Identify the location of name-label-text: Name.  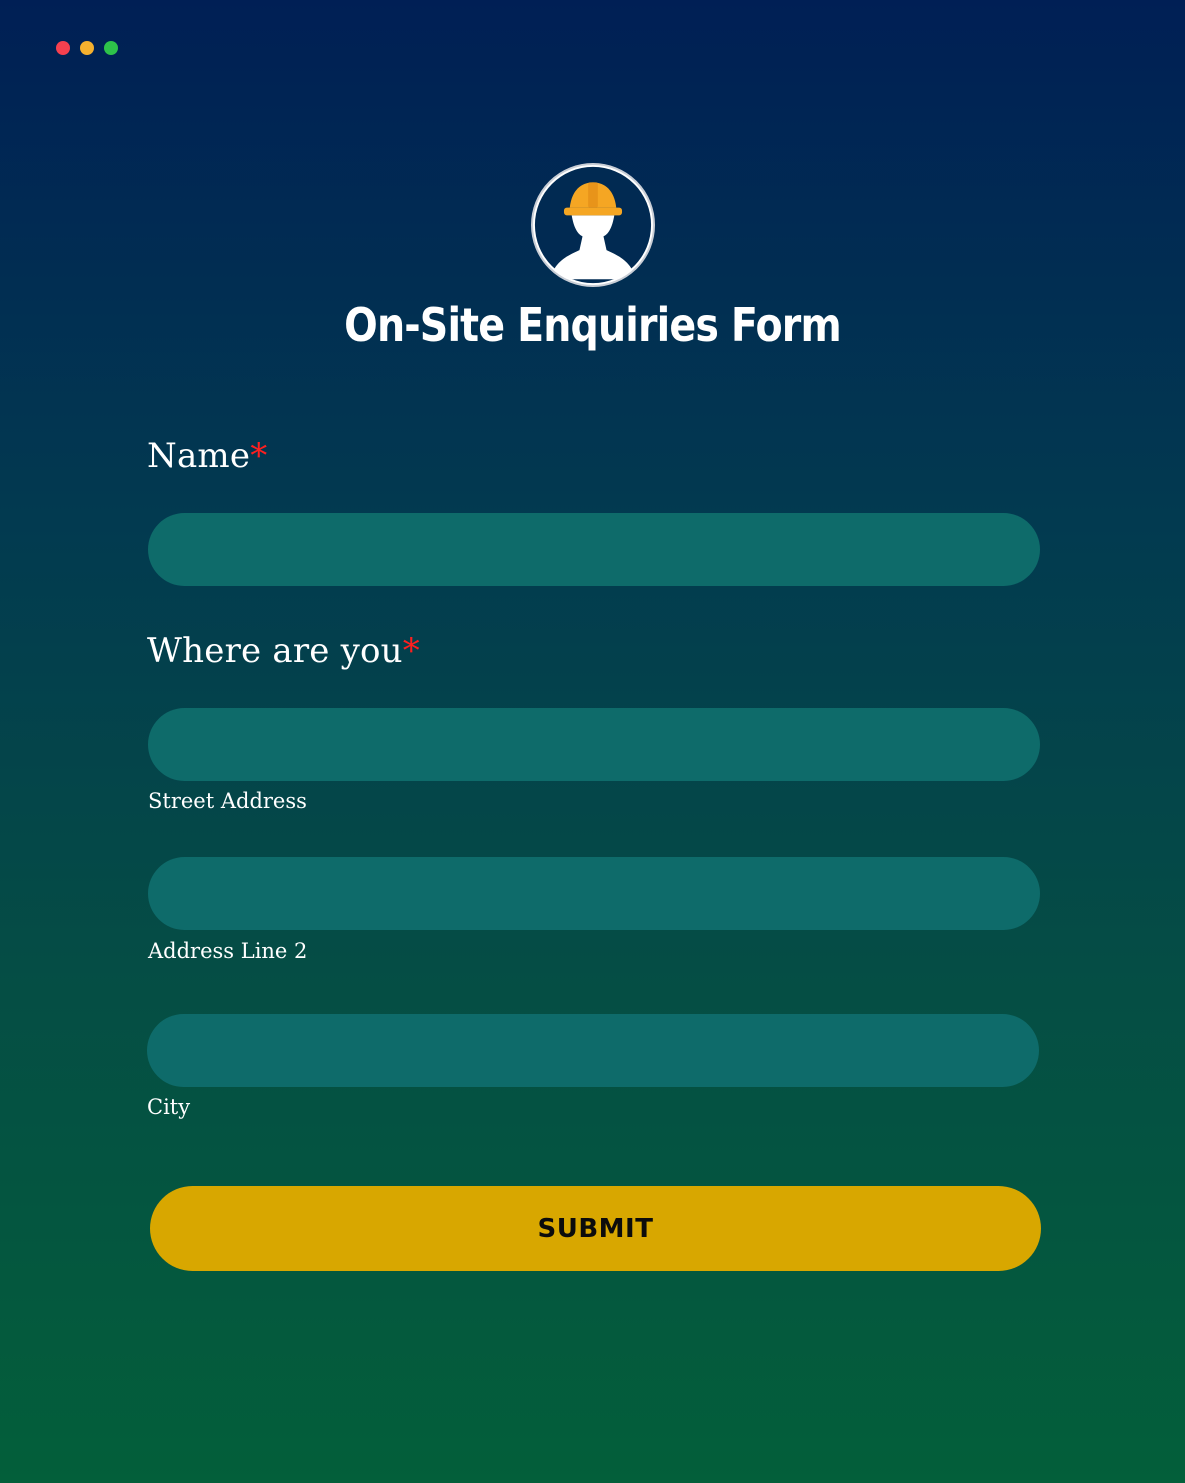
(199, 456).